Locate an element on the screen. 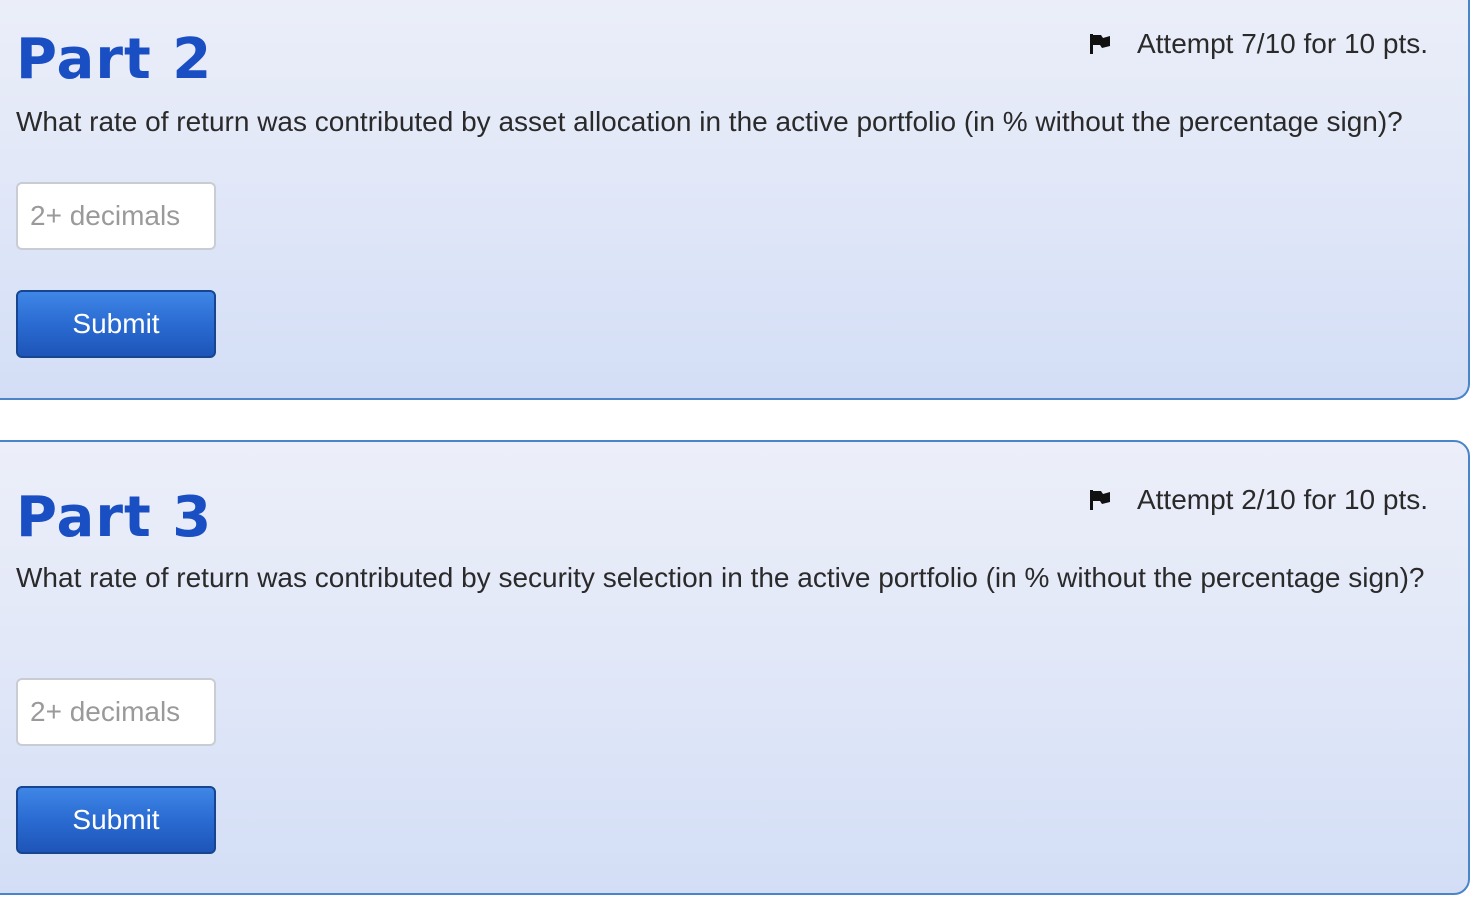 This screenshot has width=1482, height=902. attempt-info: Attempt 7/10 for 10 pts. is located at coordinates (1258, 44).